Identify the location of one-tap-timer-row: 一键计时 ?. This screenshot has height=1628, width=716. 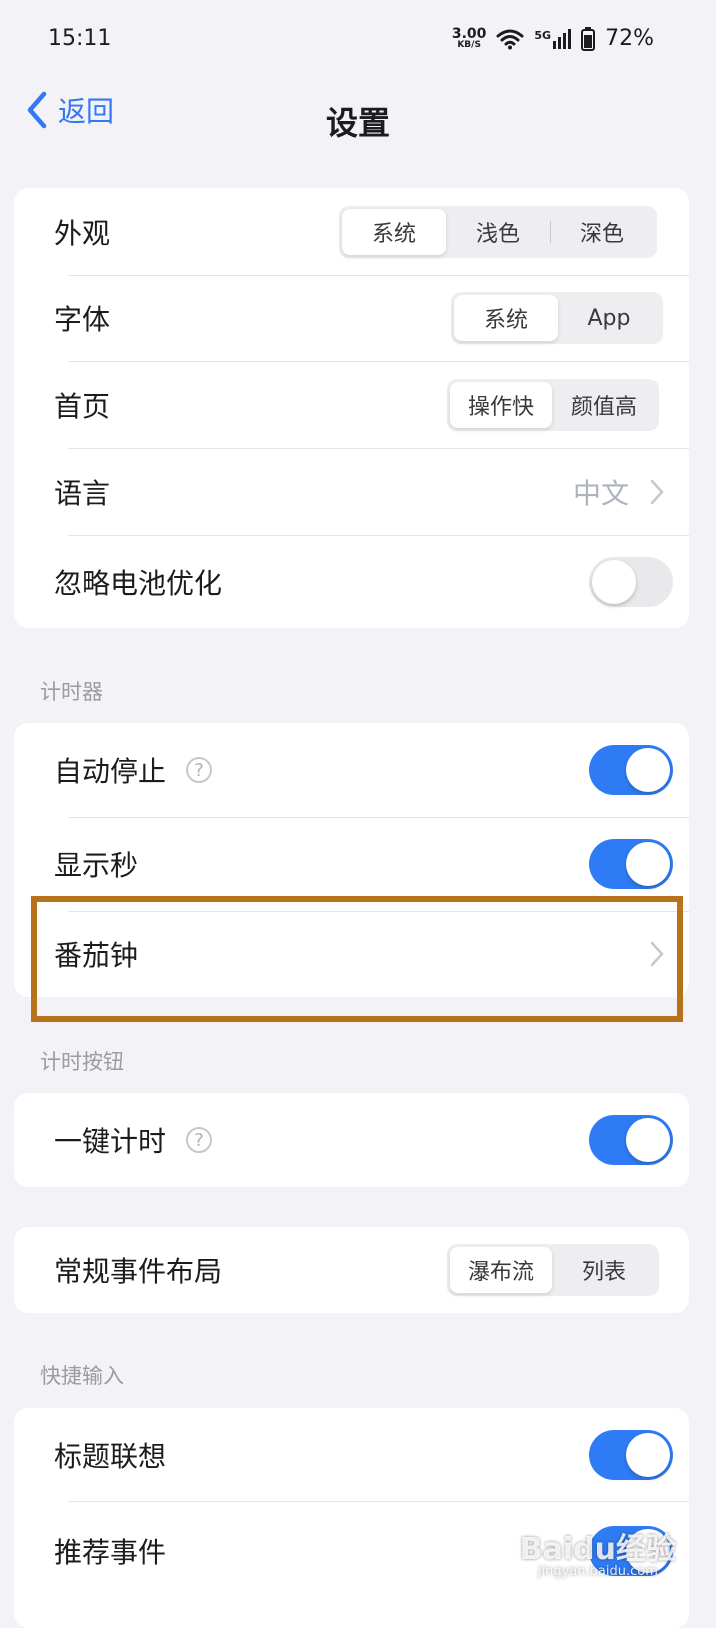
(351, 1140).